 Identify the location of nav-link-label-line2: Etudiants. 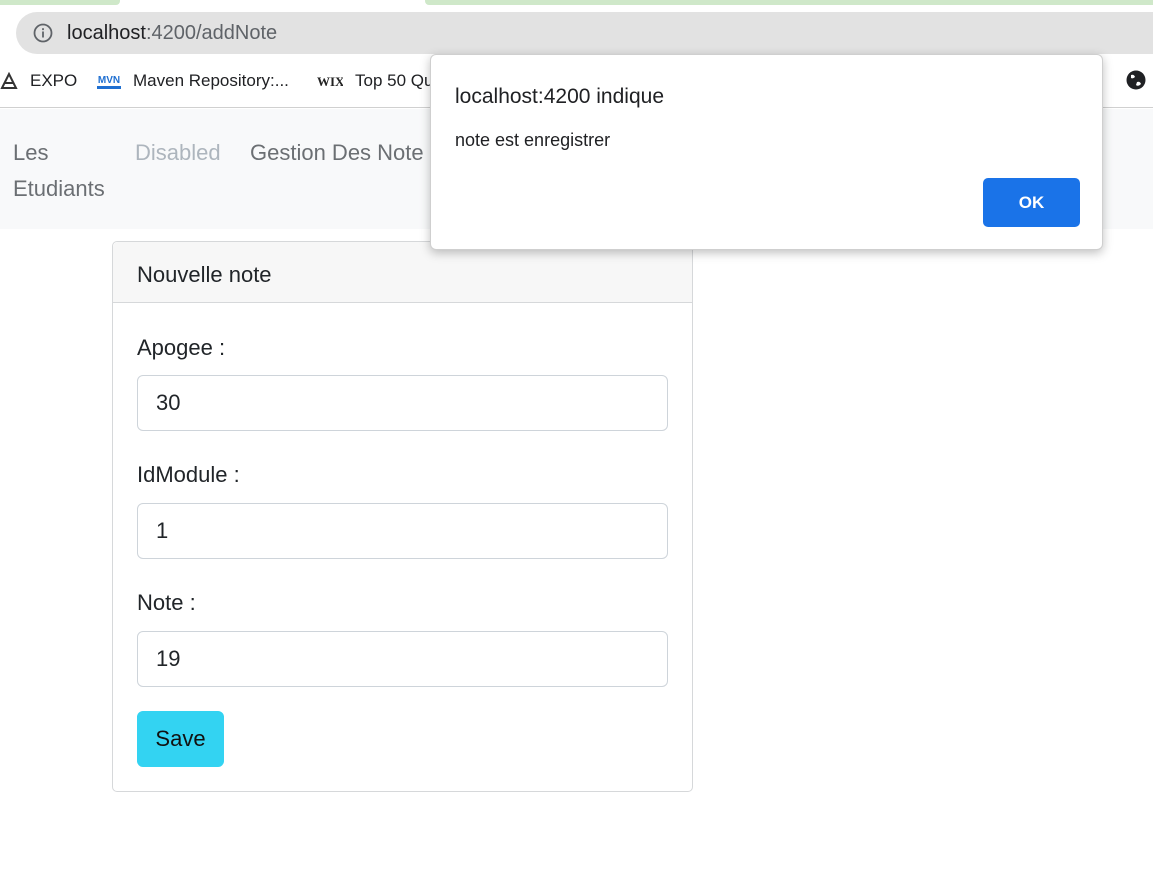
(59, 188).